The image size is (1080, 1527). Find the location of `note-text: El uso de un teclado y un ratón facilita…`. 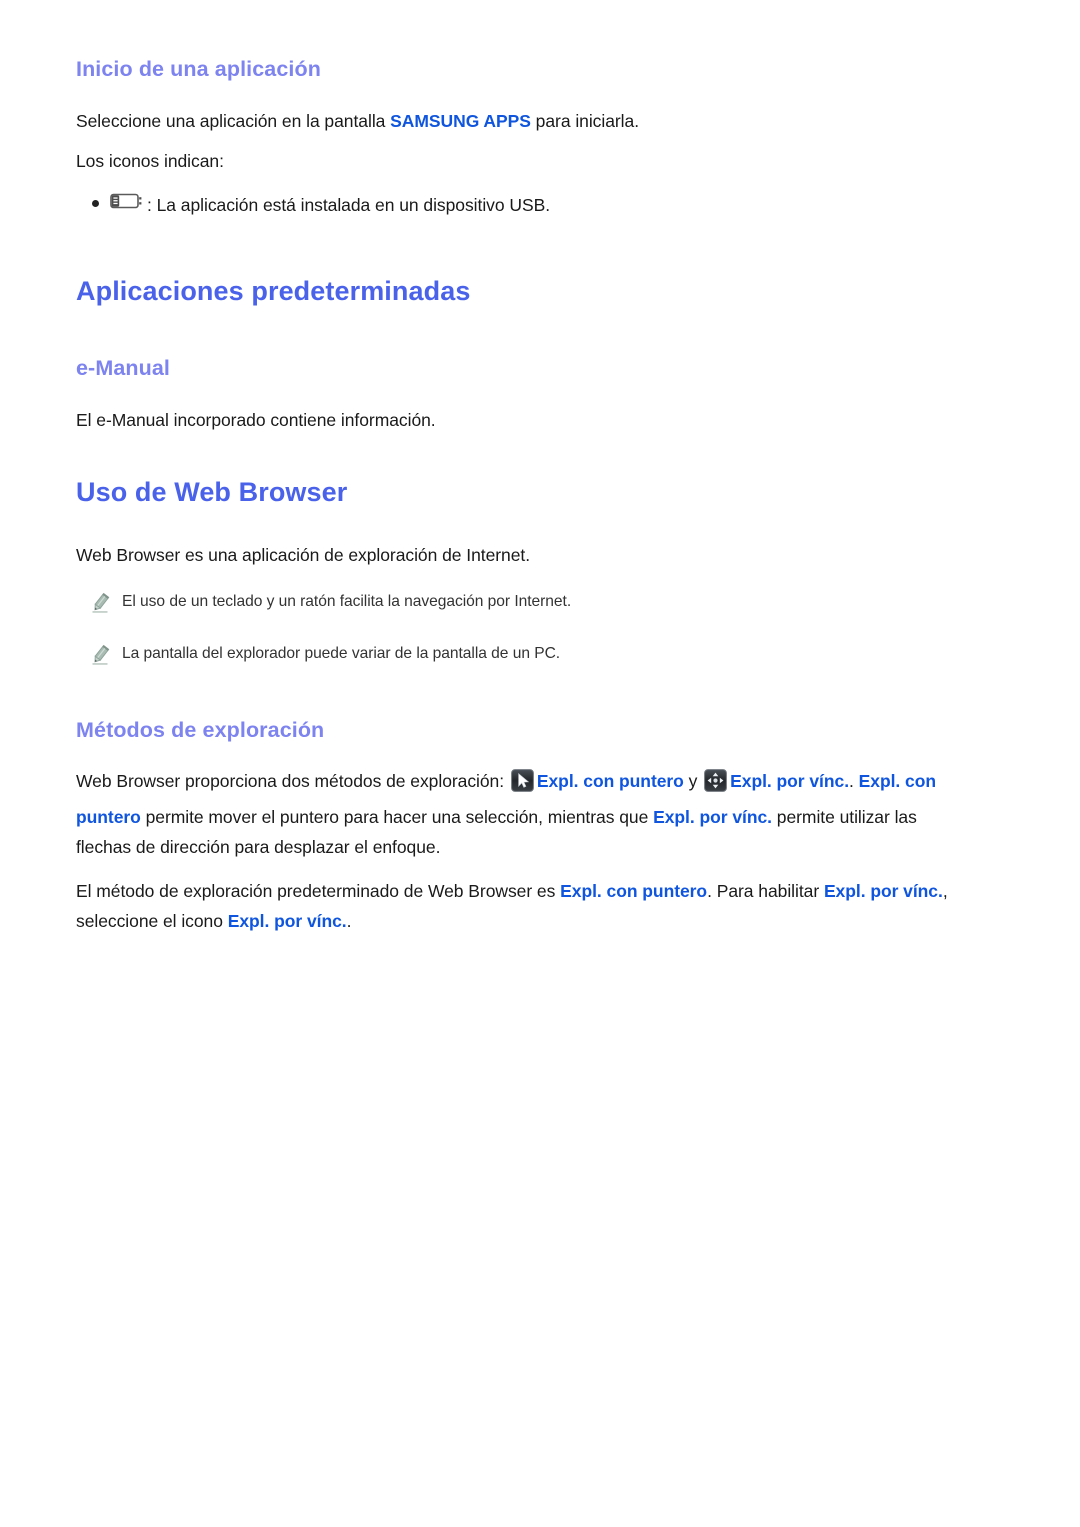

note-text: El uso de un teclado y un ratón facilita… is located at coordinates (347, 601).